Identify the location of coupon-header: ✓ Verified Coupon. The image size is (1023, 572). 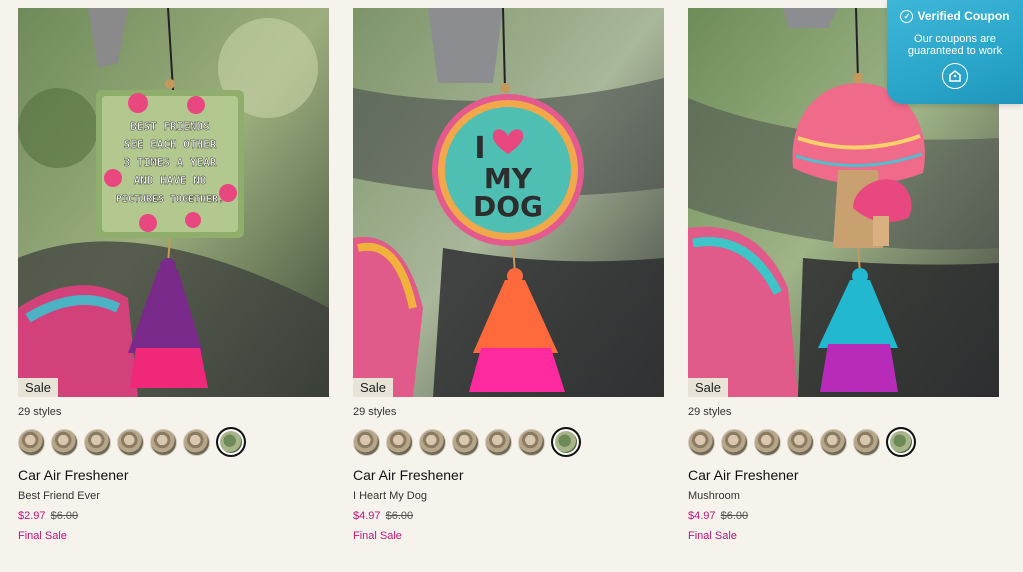
(955, 16).